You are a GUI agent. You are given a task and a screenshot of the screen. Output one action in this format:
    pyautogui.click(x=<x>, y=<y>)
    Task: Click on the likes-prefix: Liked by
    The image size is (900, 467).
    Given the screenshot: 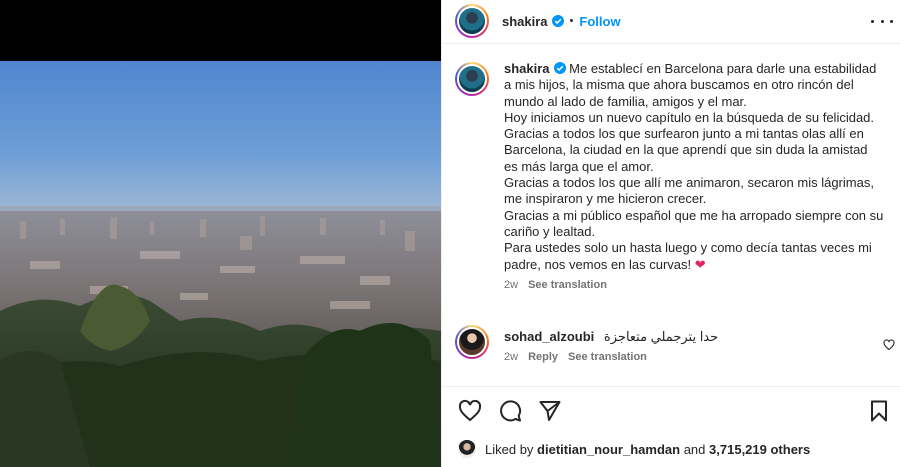 What is the action you would take?
    pyautogui.click(x=509, y=449)
    